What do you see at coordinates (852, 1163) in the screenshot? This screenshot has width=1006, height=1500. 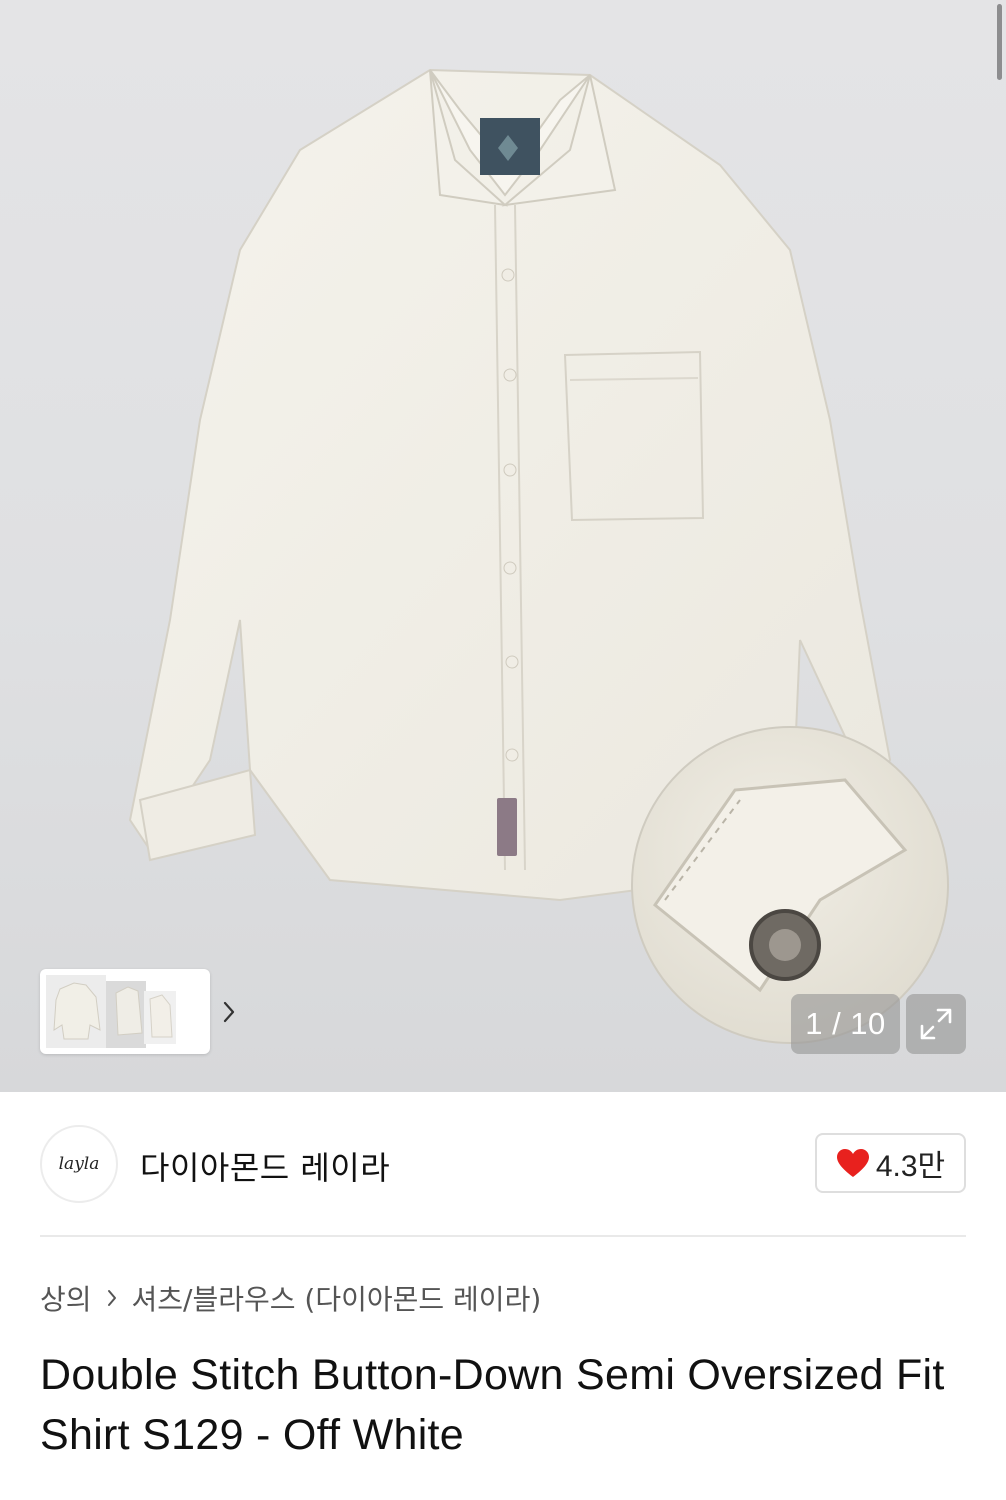 I see `heart-icon` at bounding box center [852, 1163].